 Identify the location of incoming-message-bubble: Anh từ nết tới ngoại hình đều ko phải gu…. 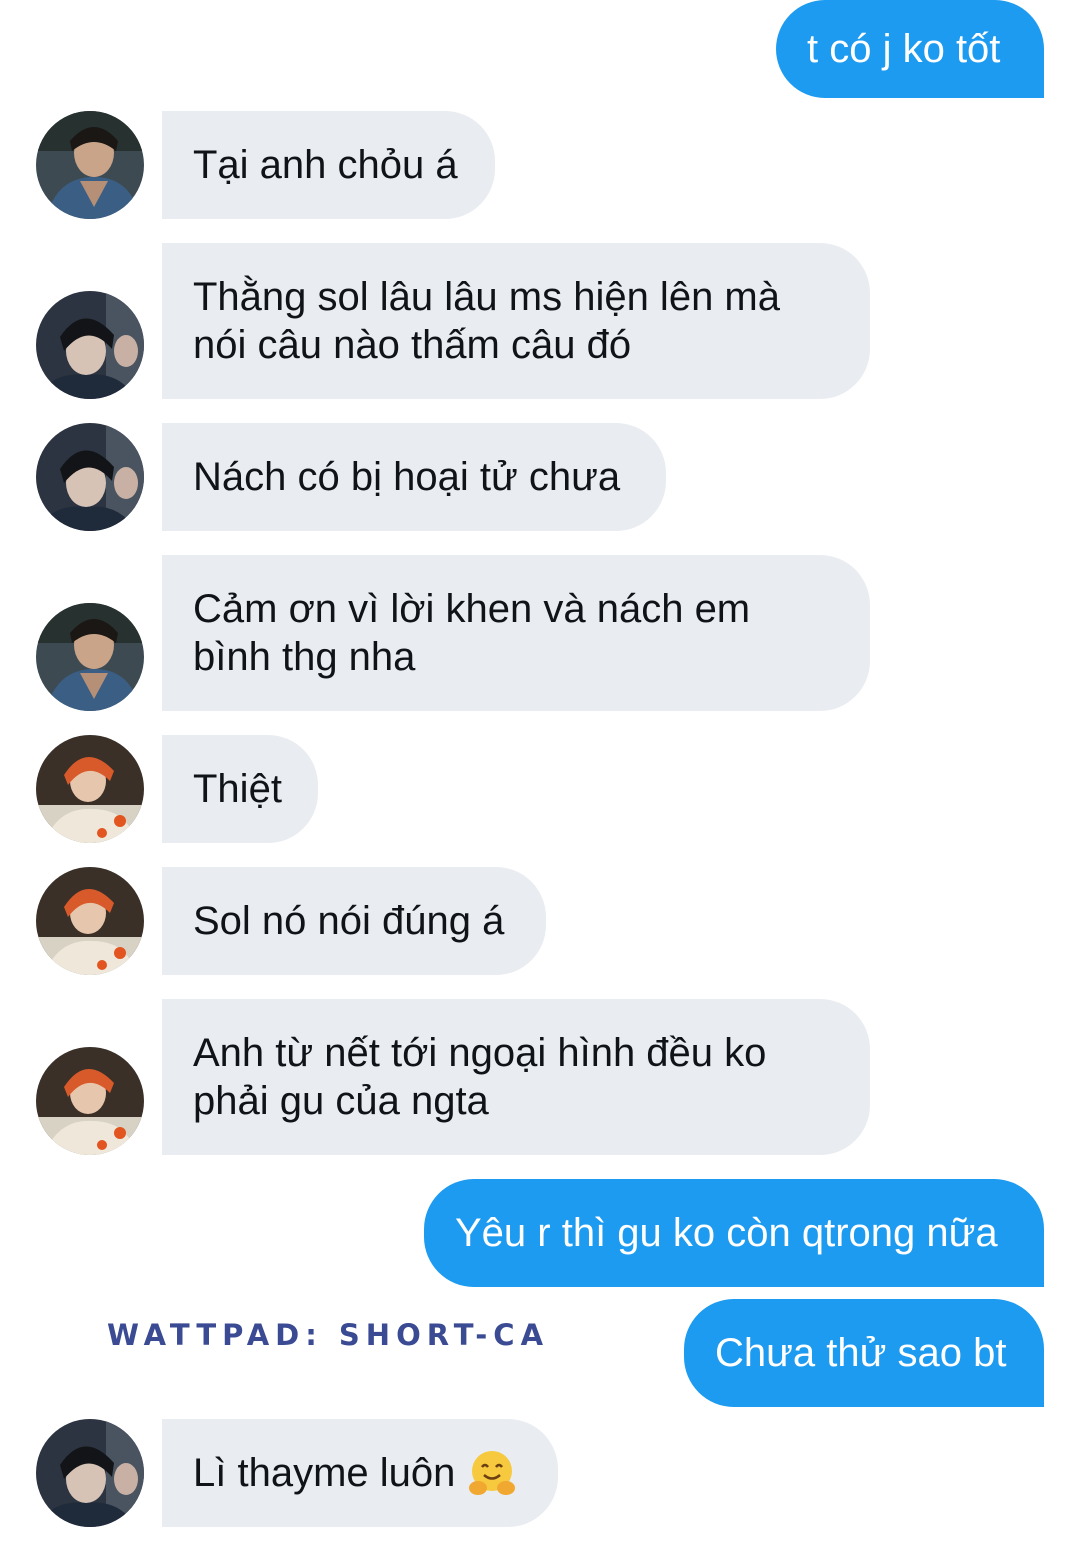
(516, 1077).